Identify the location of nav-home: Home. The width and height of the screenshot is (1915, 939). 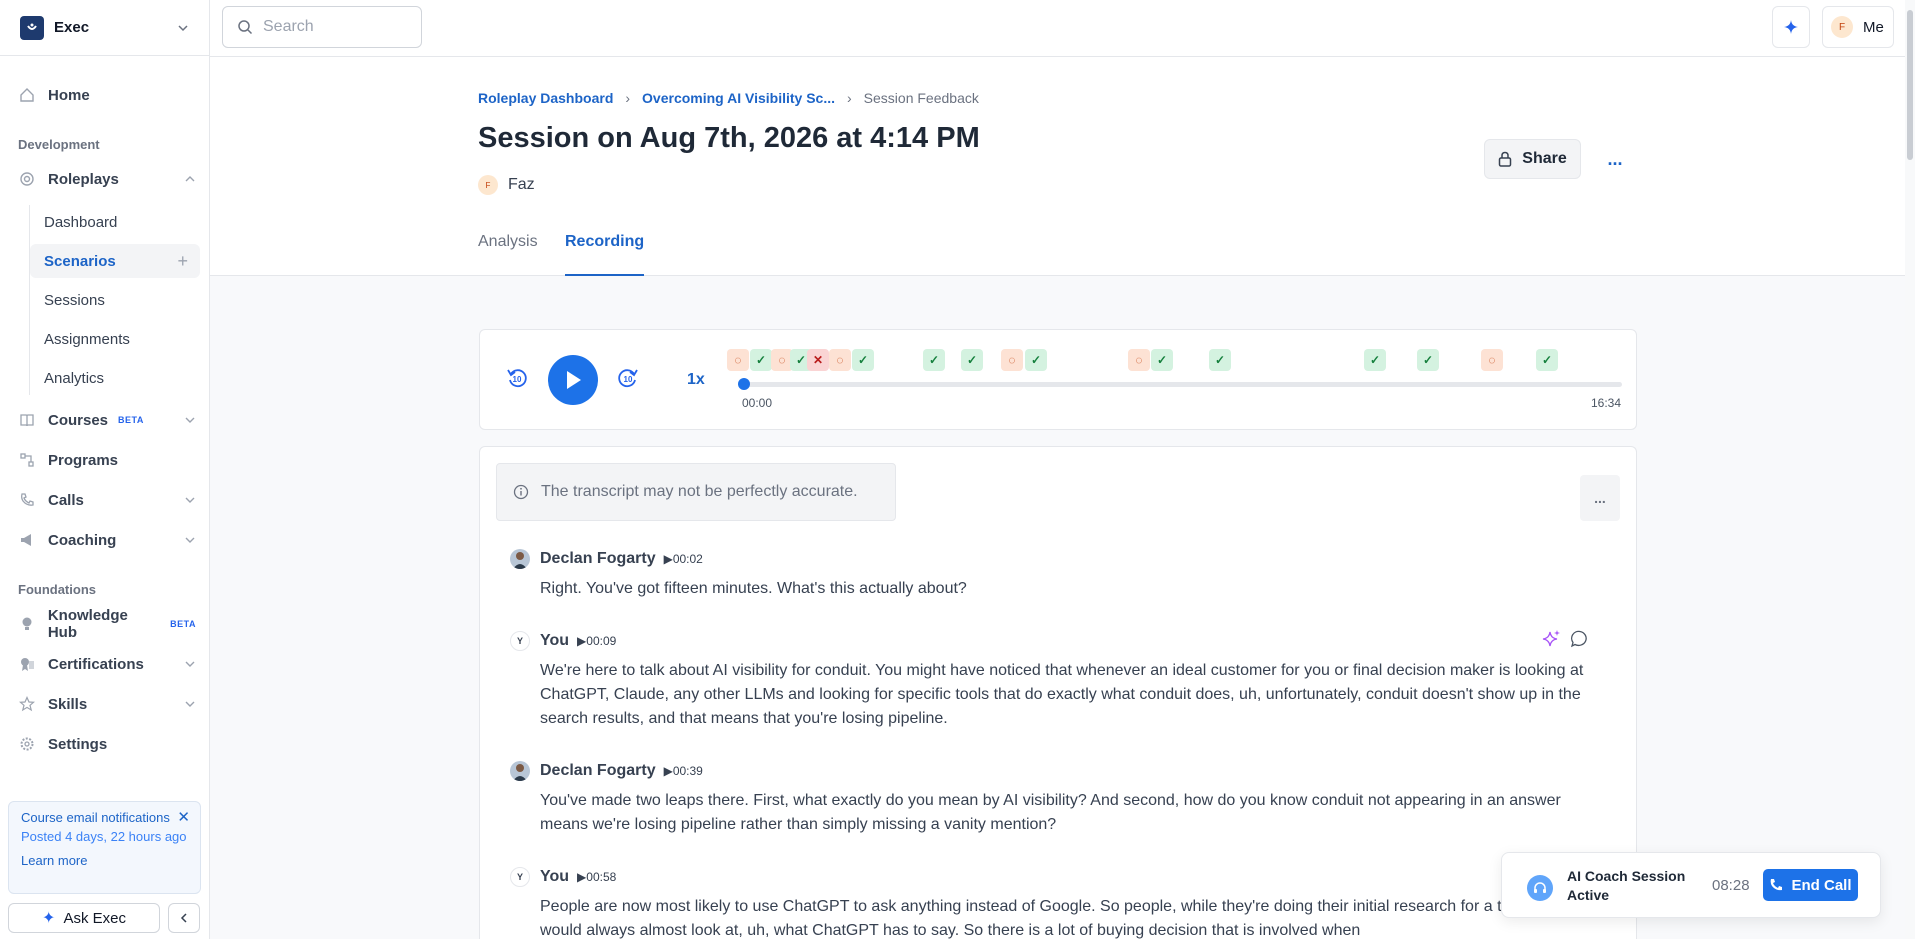
(107, 95).